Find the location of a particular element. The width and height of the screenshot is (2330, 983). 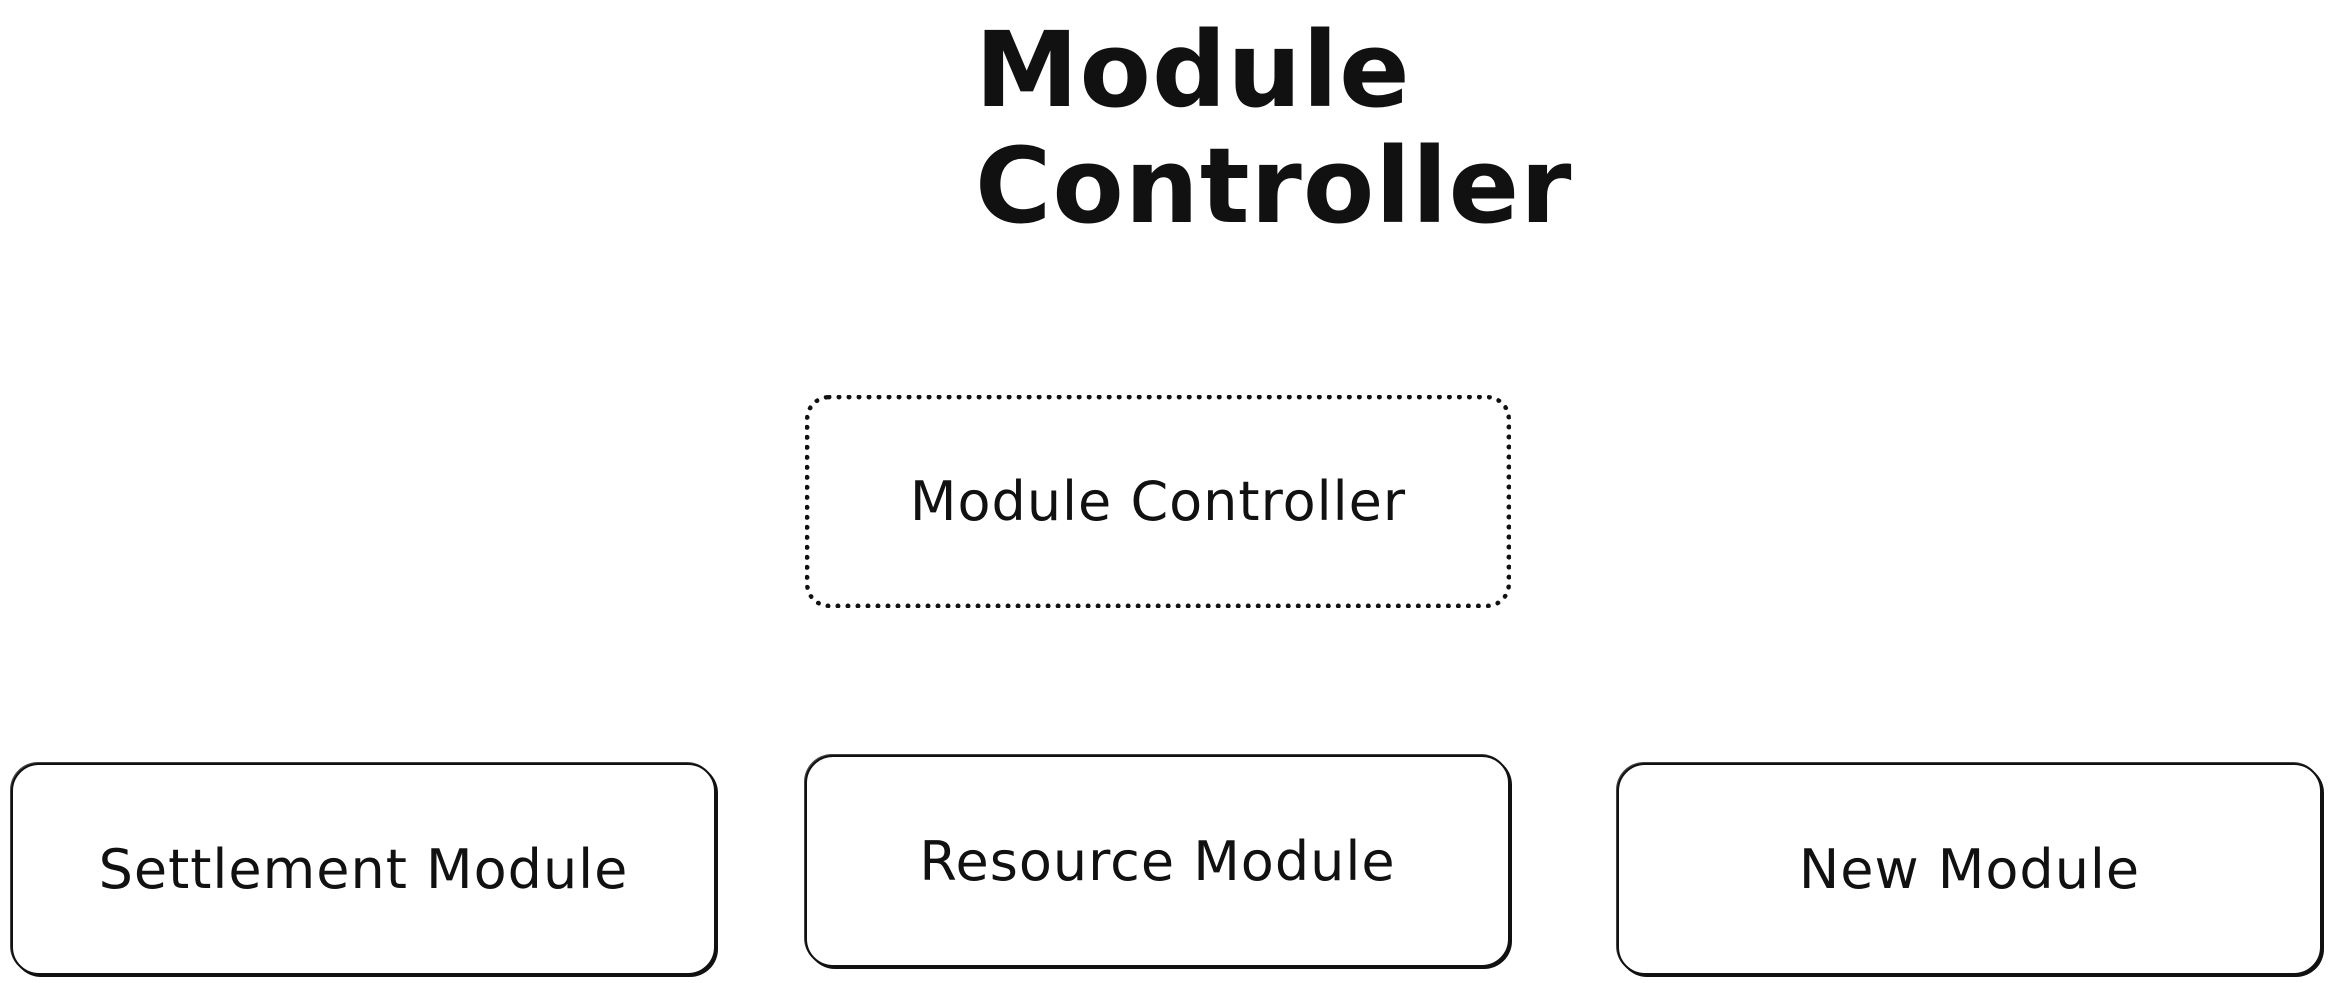

module-controller-label: Module Controller is located at coordinates (1158, 501).